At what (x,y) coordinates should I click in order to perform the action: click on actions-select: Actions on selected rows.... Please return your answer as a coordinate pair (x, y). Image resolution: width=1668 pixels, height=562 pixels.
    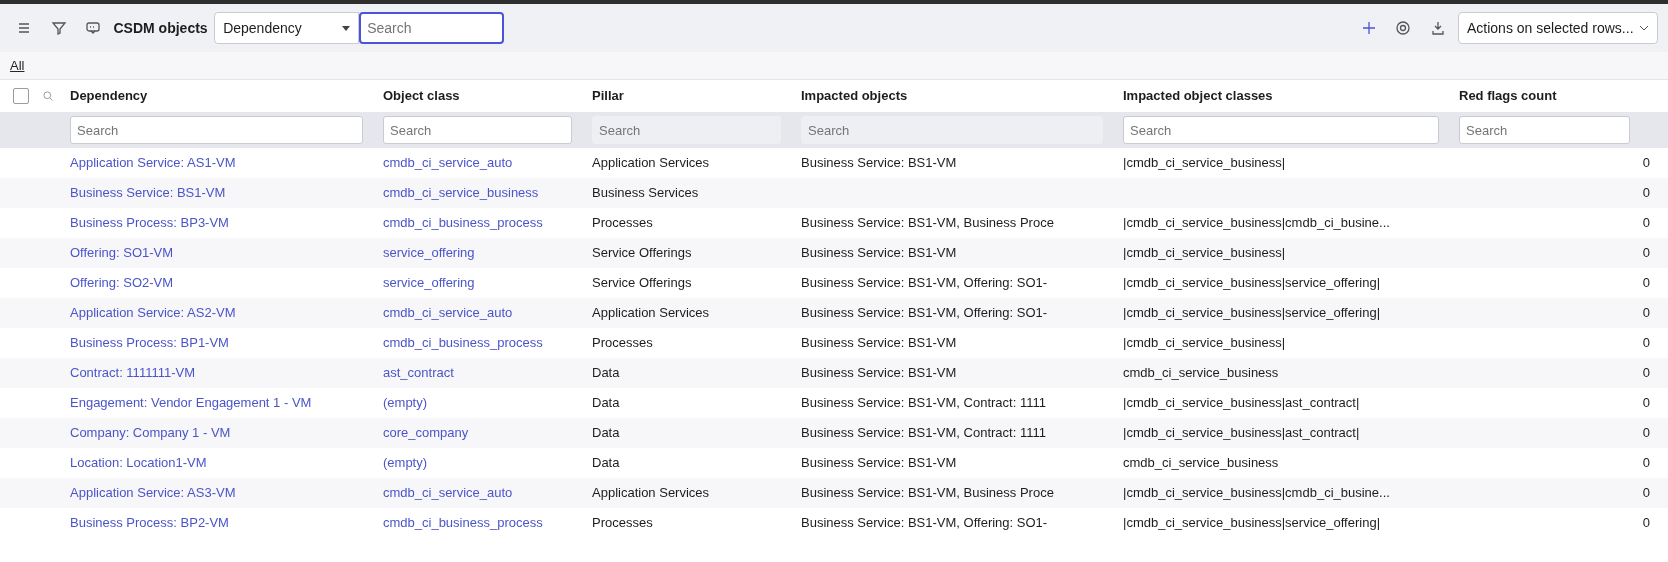
    Looking at the image, I should click on (1558, 28).